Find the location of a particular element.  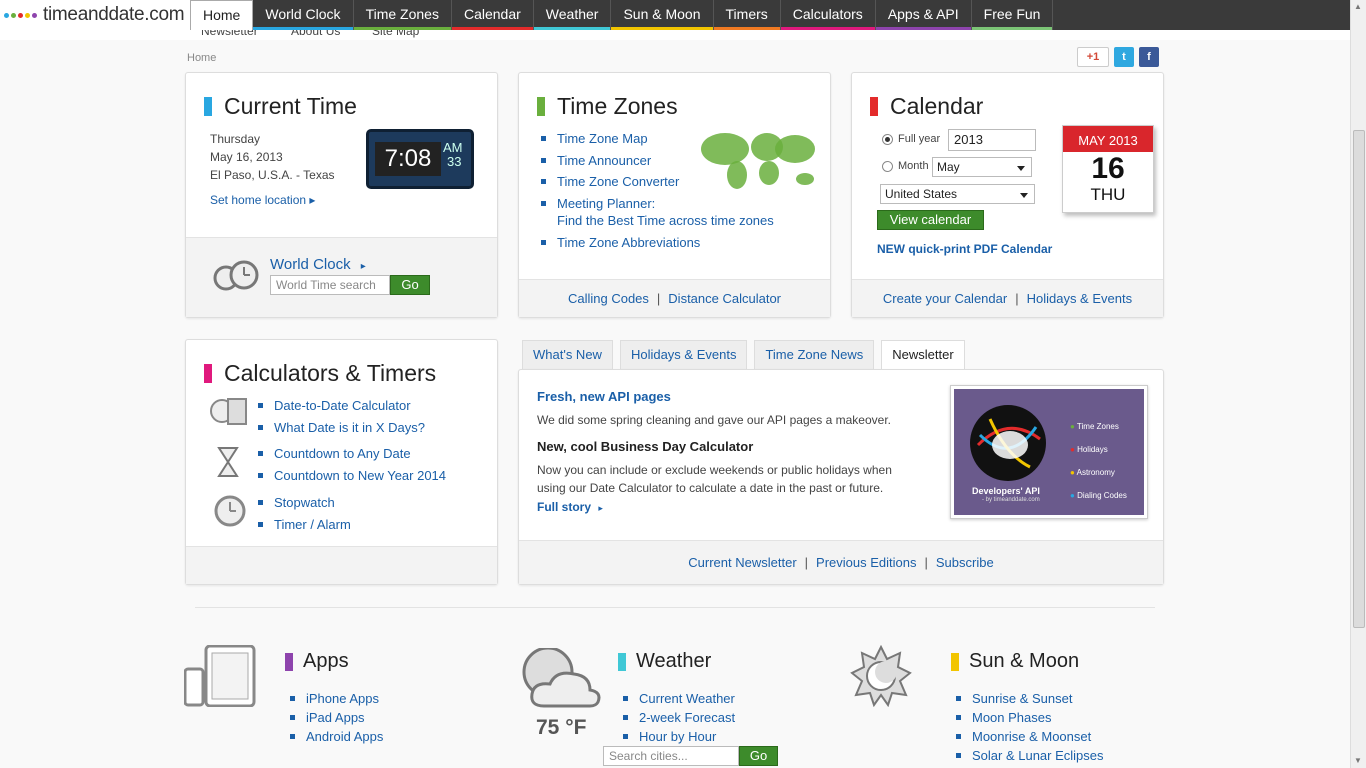

world-clock-link: World Clock ▸ is located at coordinates (318, 264).